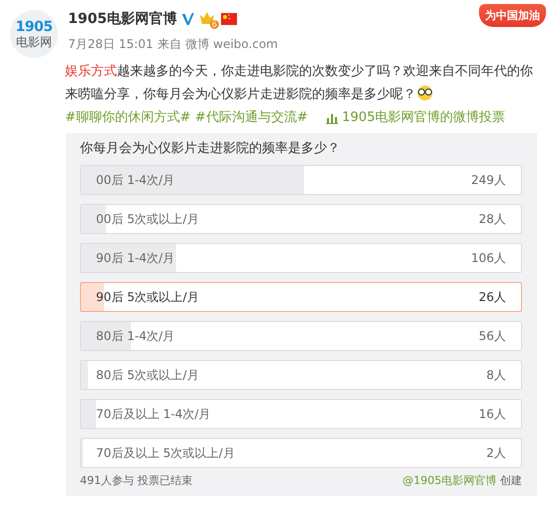 This screenshot has width=550, height=511. What do you see at coordinates (511, 480) in the screenshot?
I see `created-label: 创建` at bounding box center [511, 480].